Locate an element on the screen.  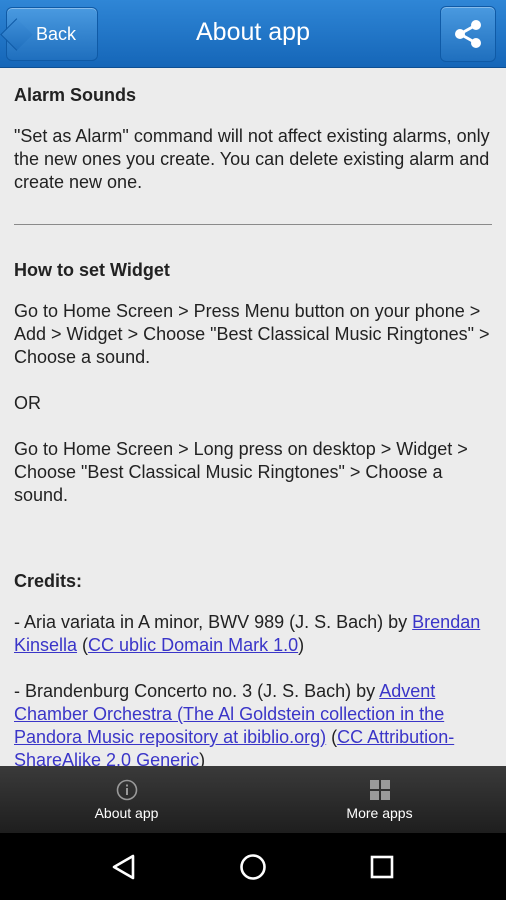
nav-home-icon is located at coordinates (253, 867).